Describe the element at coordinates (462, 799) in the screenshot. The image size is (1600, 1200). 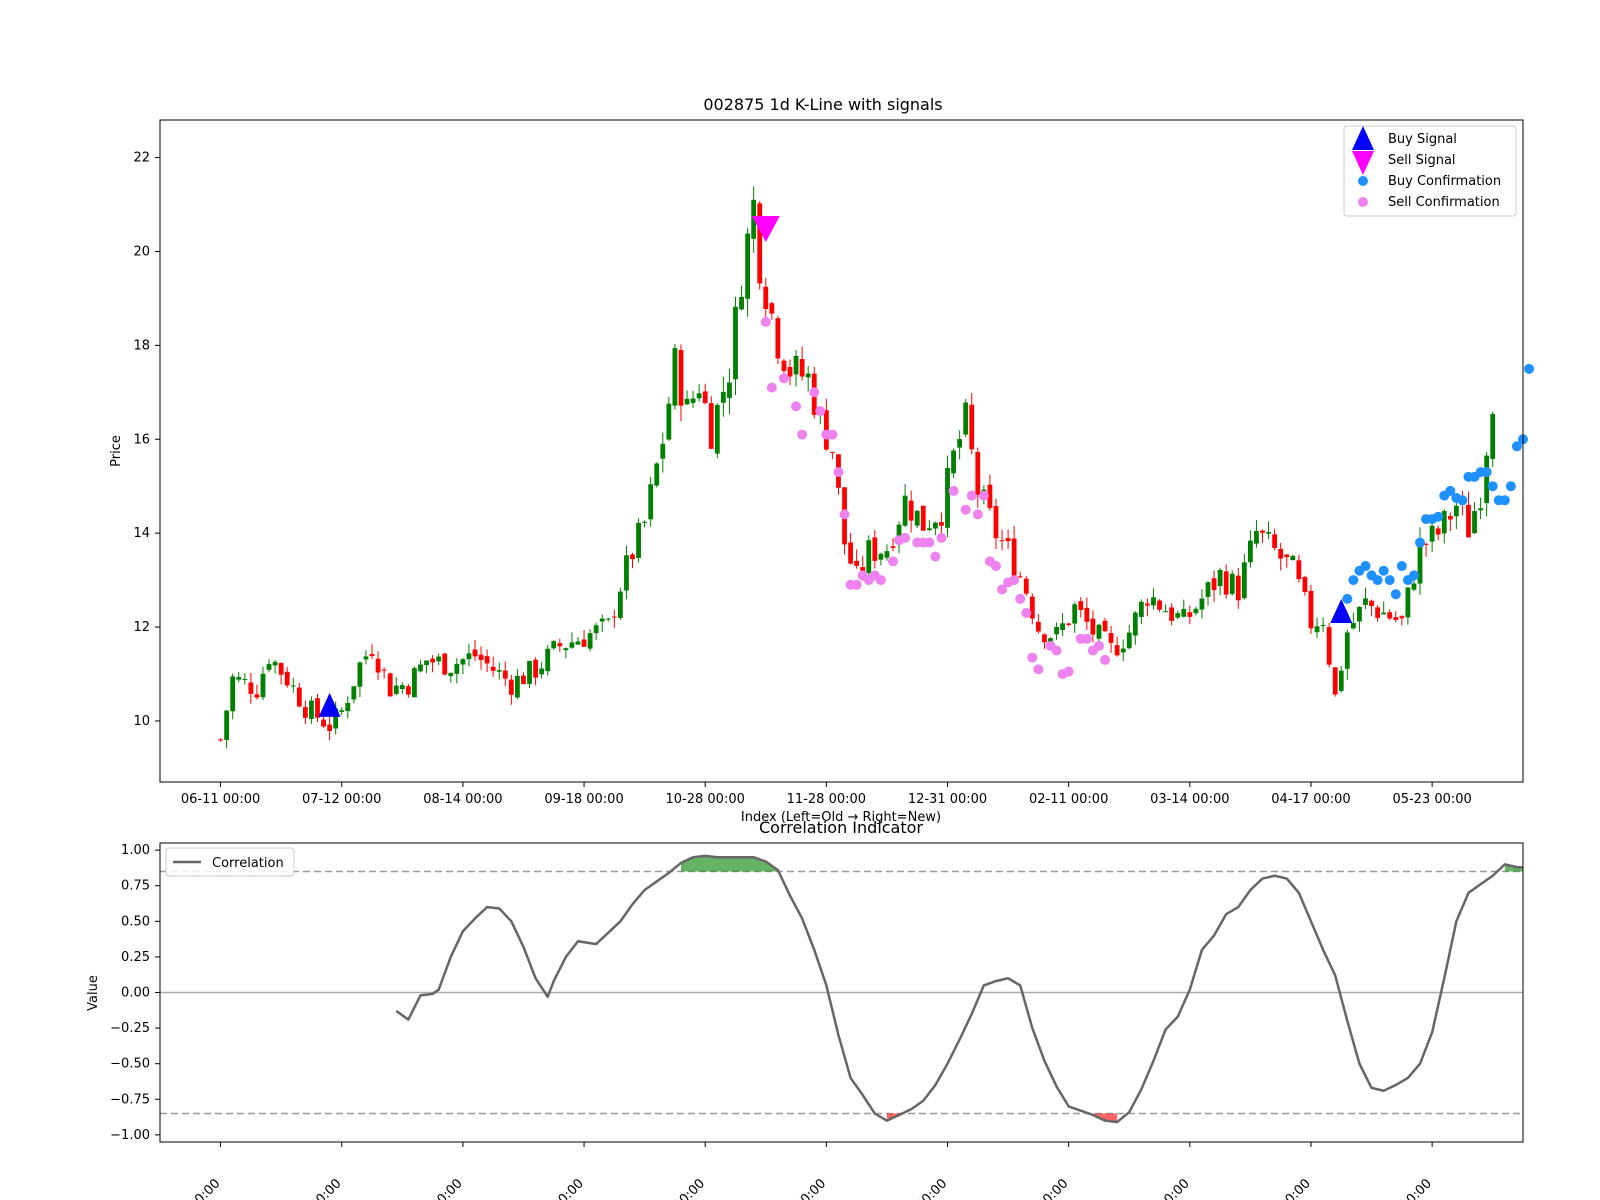
I see `price-x-tick-label: 08-14 00:00` at that location.